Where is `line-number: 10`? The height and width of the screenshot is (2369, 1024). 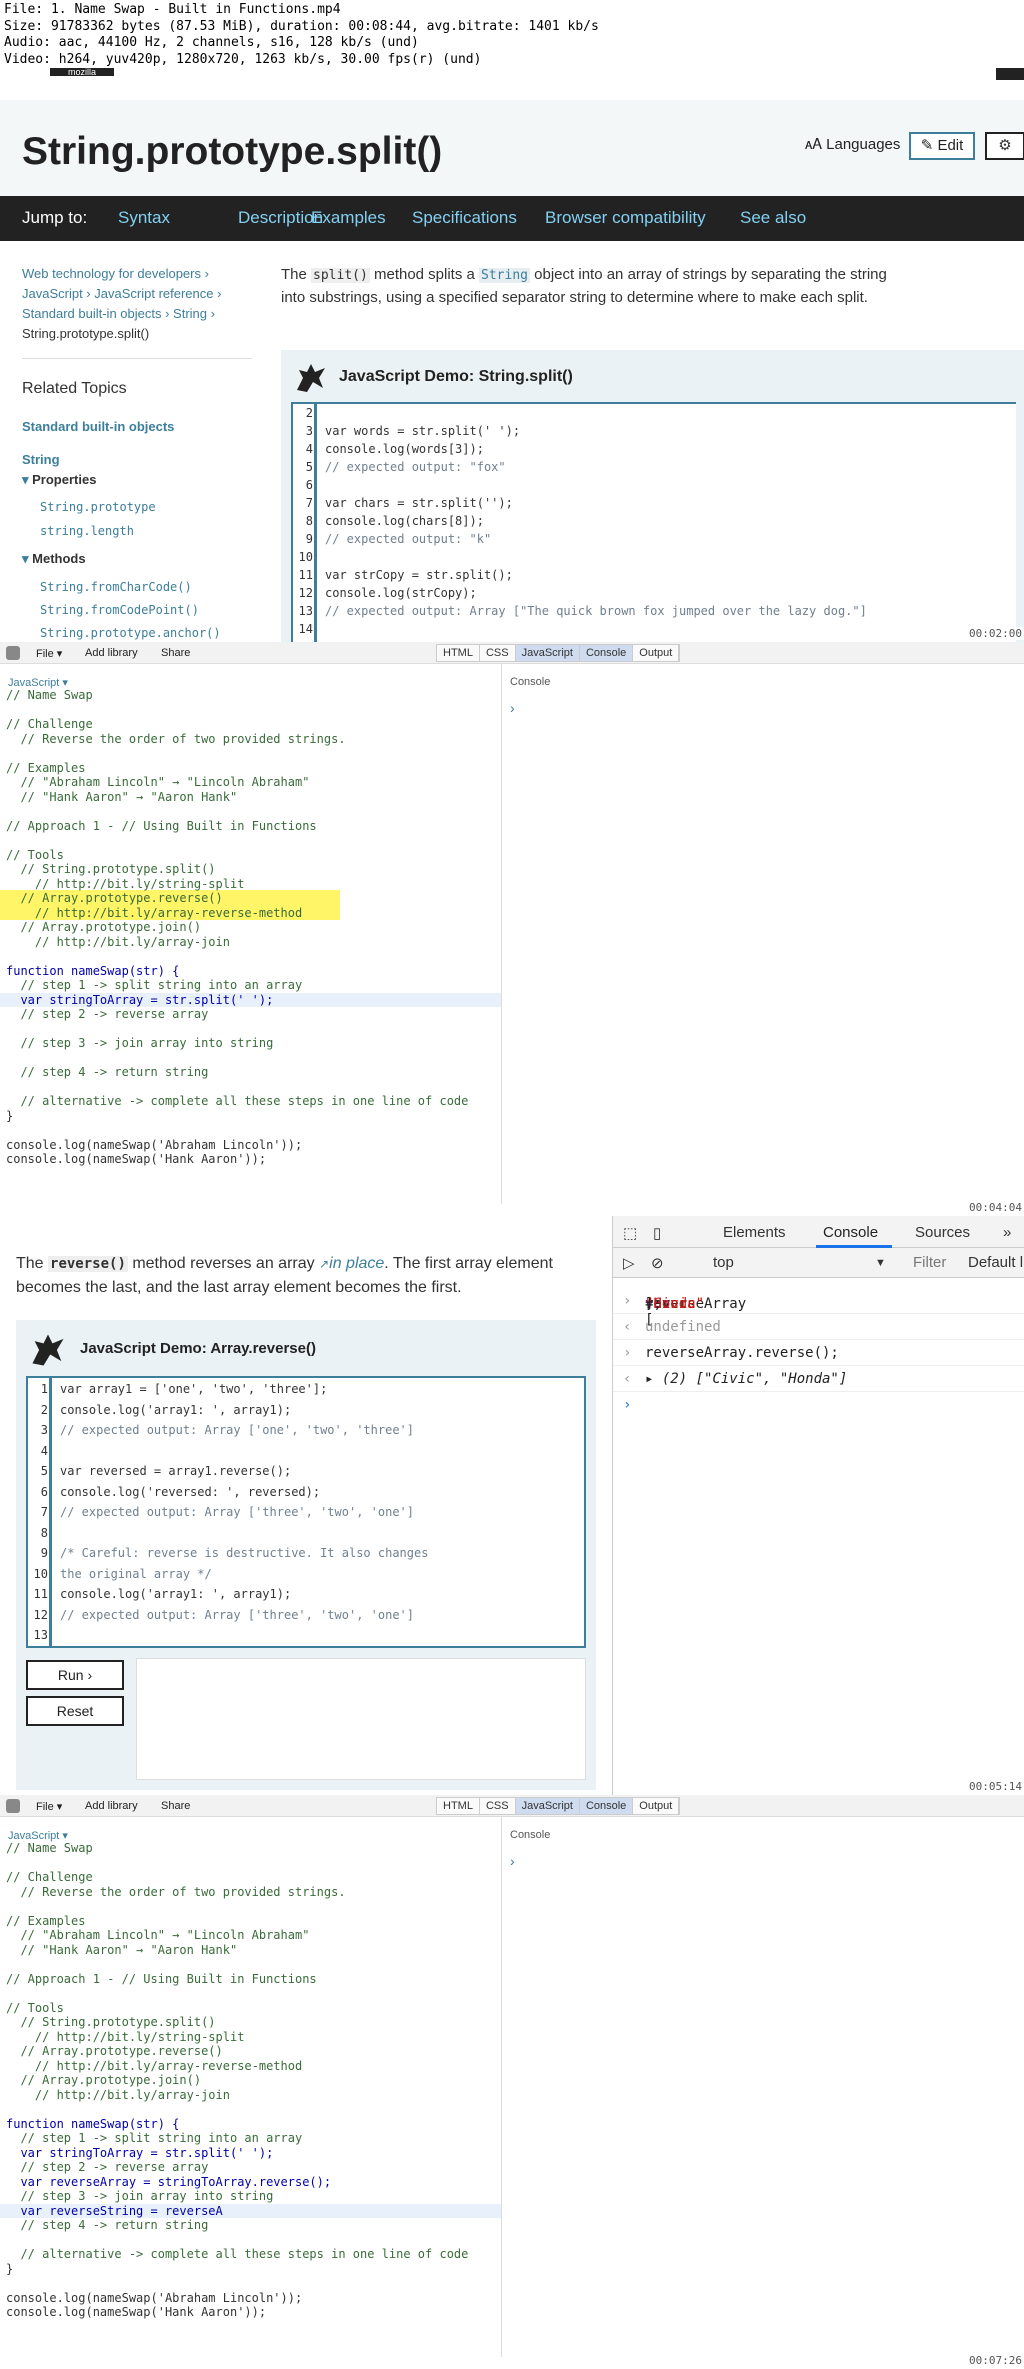 line-number: 10 is located at coordinates (305, 557).